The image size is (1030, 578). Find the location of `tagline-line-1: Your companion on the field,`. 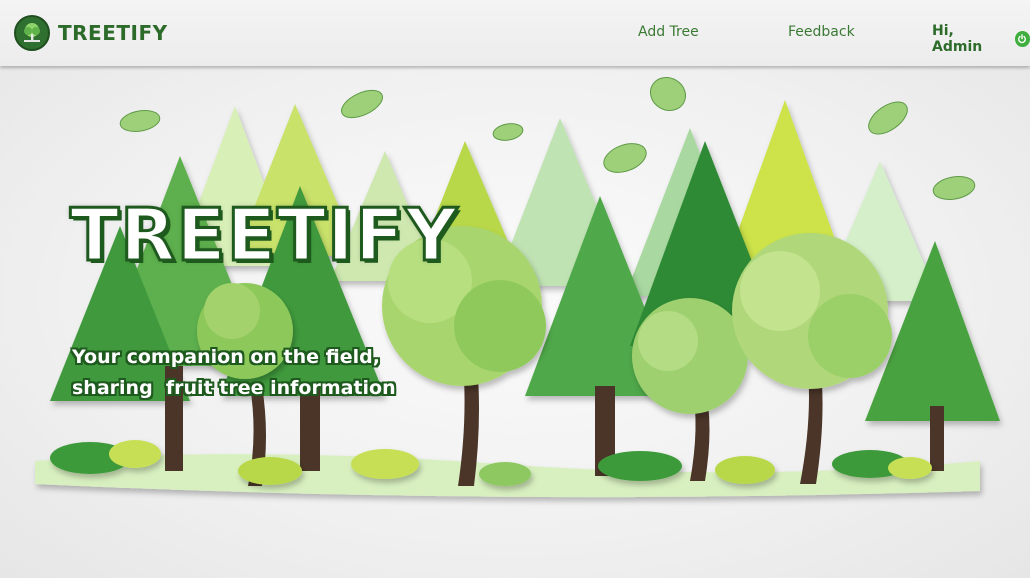

tagline-line-1: Your companion on the field, is located at coordinates (226, 357).